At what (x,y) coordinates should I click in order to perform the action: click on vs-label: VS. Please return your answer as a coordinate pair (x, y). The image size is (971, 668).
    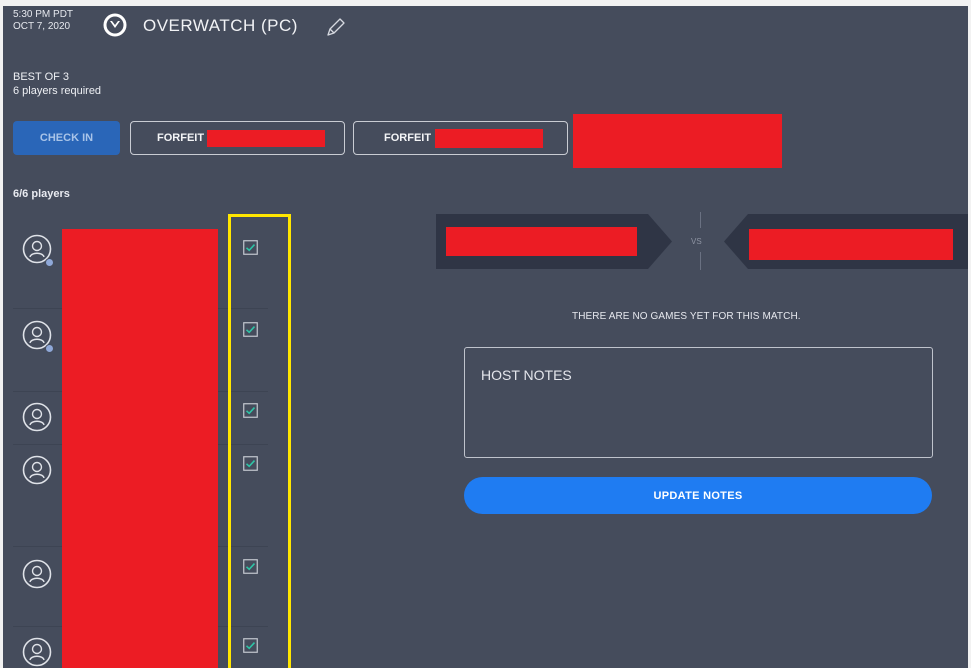
    Looking at the image, I should click on (696, 241).